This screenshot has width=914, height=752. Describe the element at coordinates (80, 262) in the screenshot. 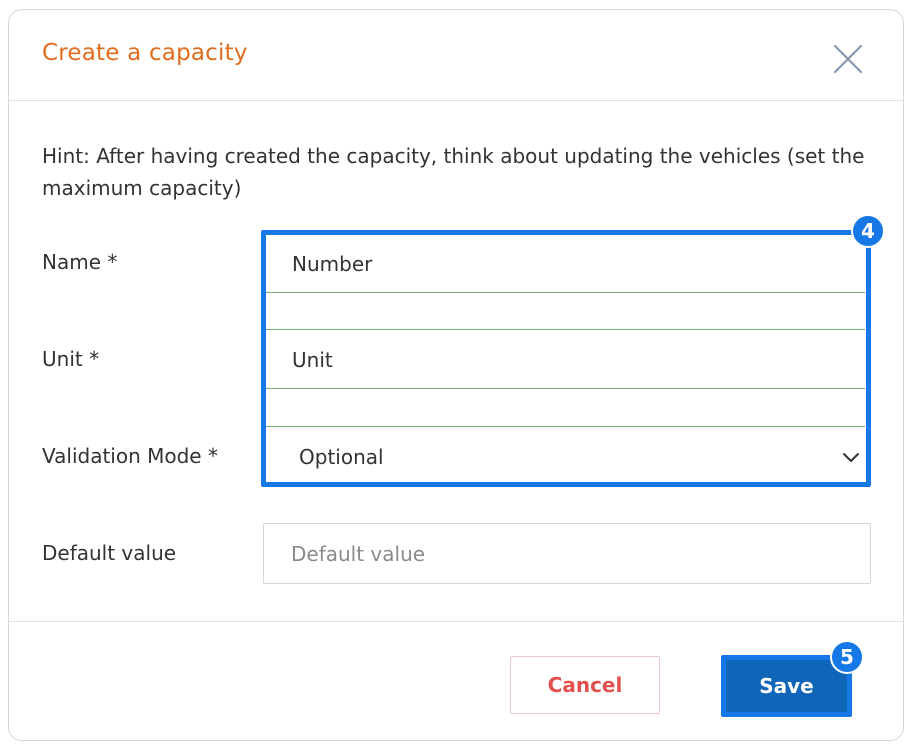

I see `name-label: Name *` at that location.